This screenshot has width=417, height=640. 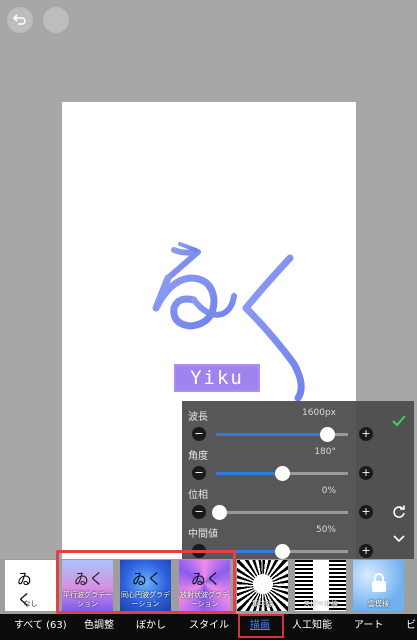 What do you see at coordinates (30, 604) in the screenshot?
I see `filter-caption: なし` at bounding box center [30, 604].